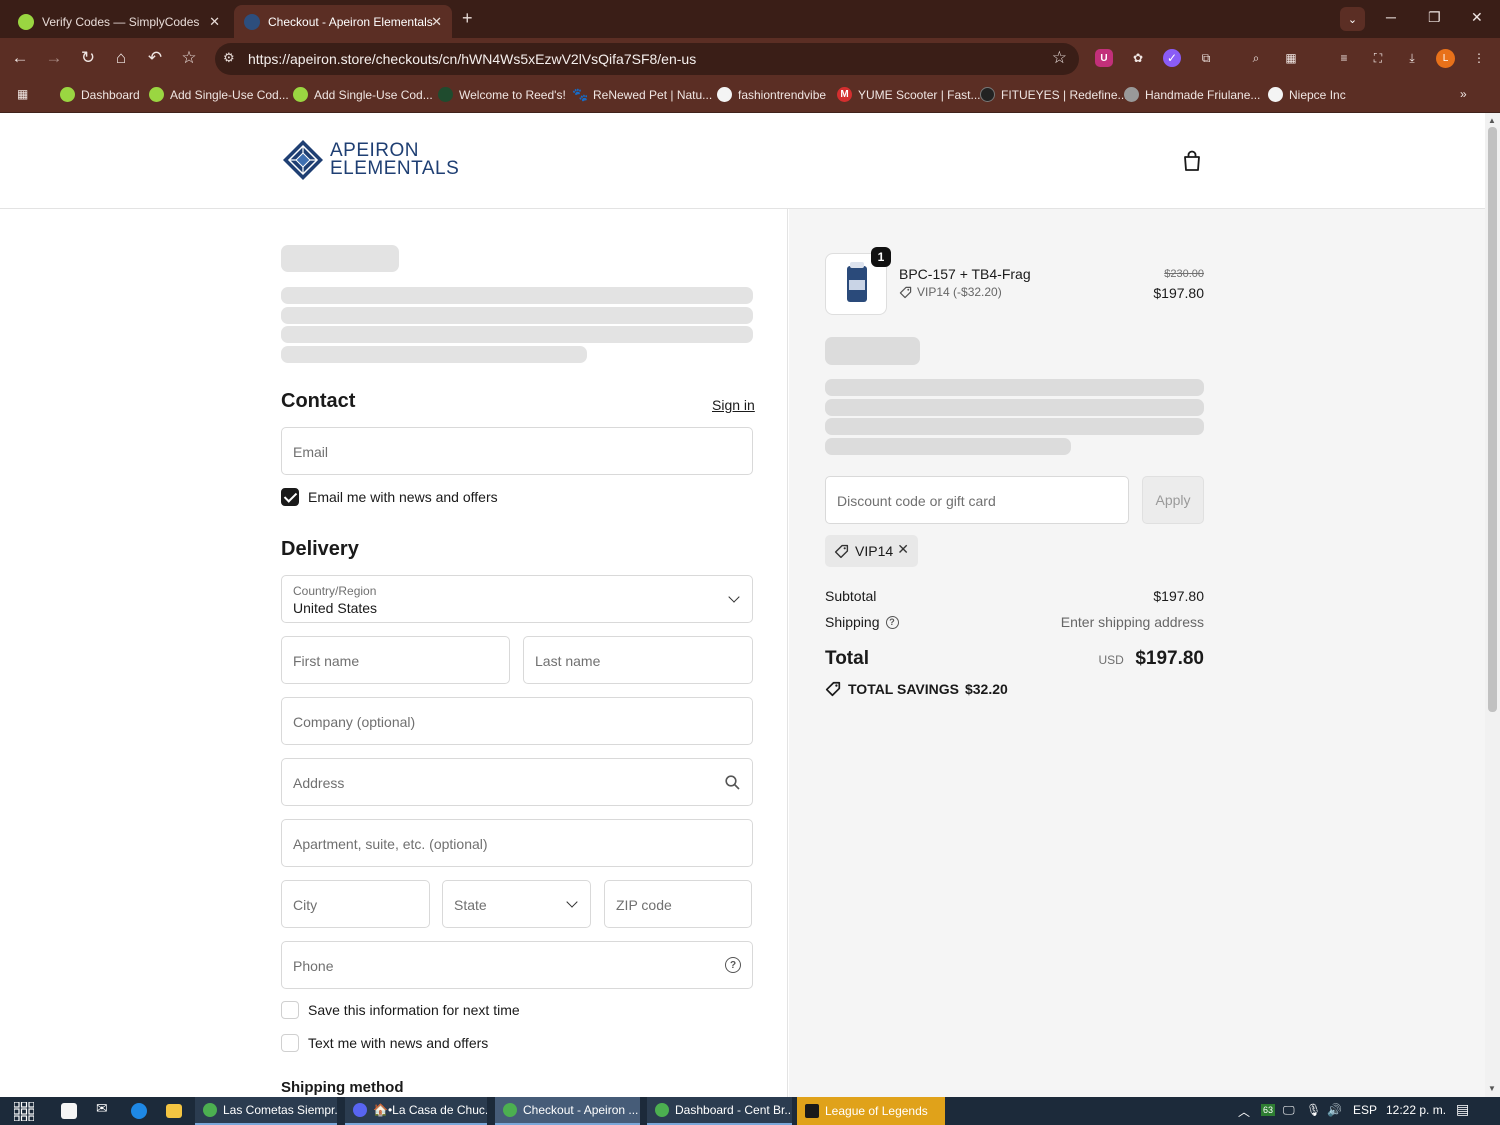 Image resolution: width=1500 pixels, height=1125 pixels. What do you see at coordinates (1289, 1110) in the screenshot?
I see `network-icon: 🖵` at bounding box center [1289, 1110].